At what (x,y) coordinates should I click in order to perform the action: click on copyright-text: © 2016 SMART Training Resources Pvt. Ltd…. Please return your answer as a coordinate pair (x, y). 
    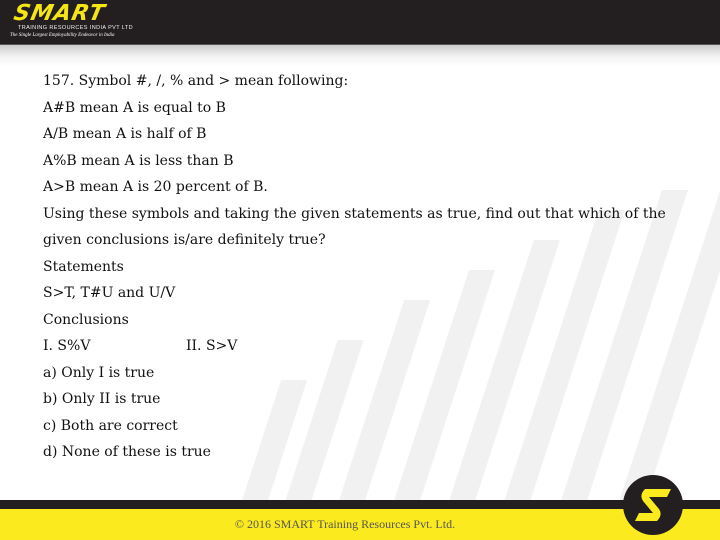
    Looking at the image, I should click on (345, 524).